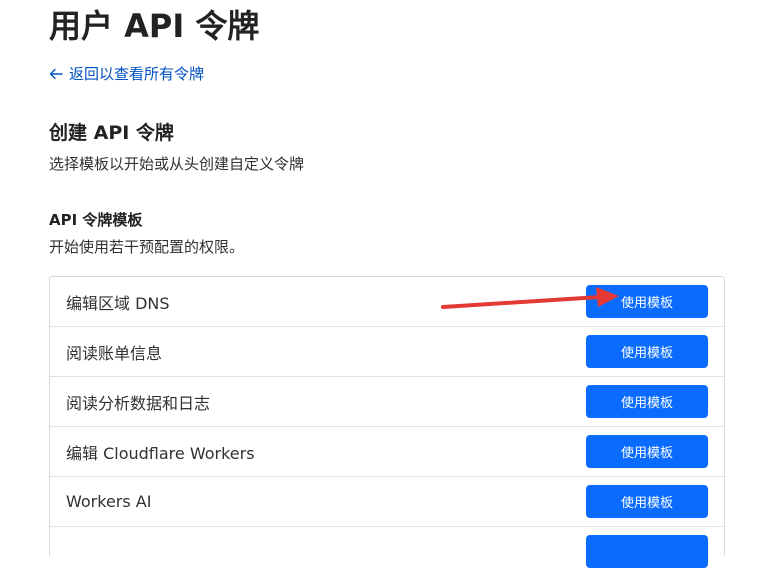 The height and width of the screenshot is (577, 760). Describe the element at coordinates (109, 501) in the screenshot. I see `template-label: Workers AI` at that location.